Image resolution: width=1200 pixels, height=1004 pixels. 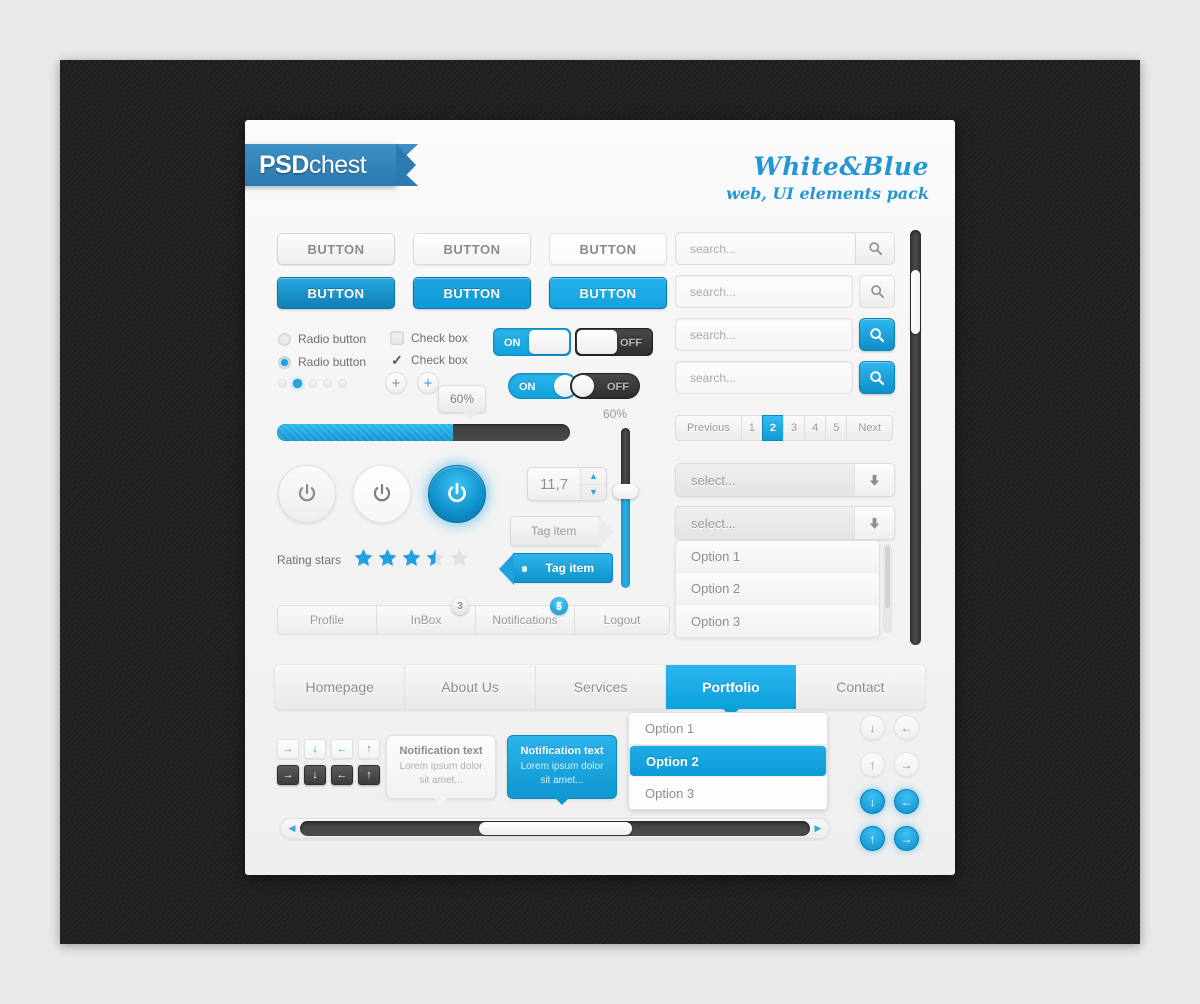 I want to click on circle-arrow-down-grey: ↓, so click(x=872, y=727).